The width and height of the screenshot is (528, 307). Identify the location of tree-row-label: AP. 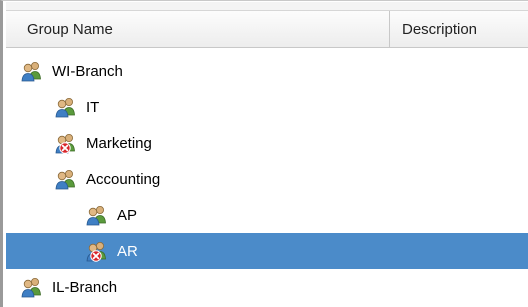
(127, 215).